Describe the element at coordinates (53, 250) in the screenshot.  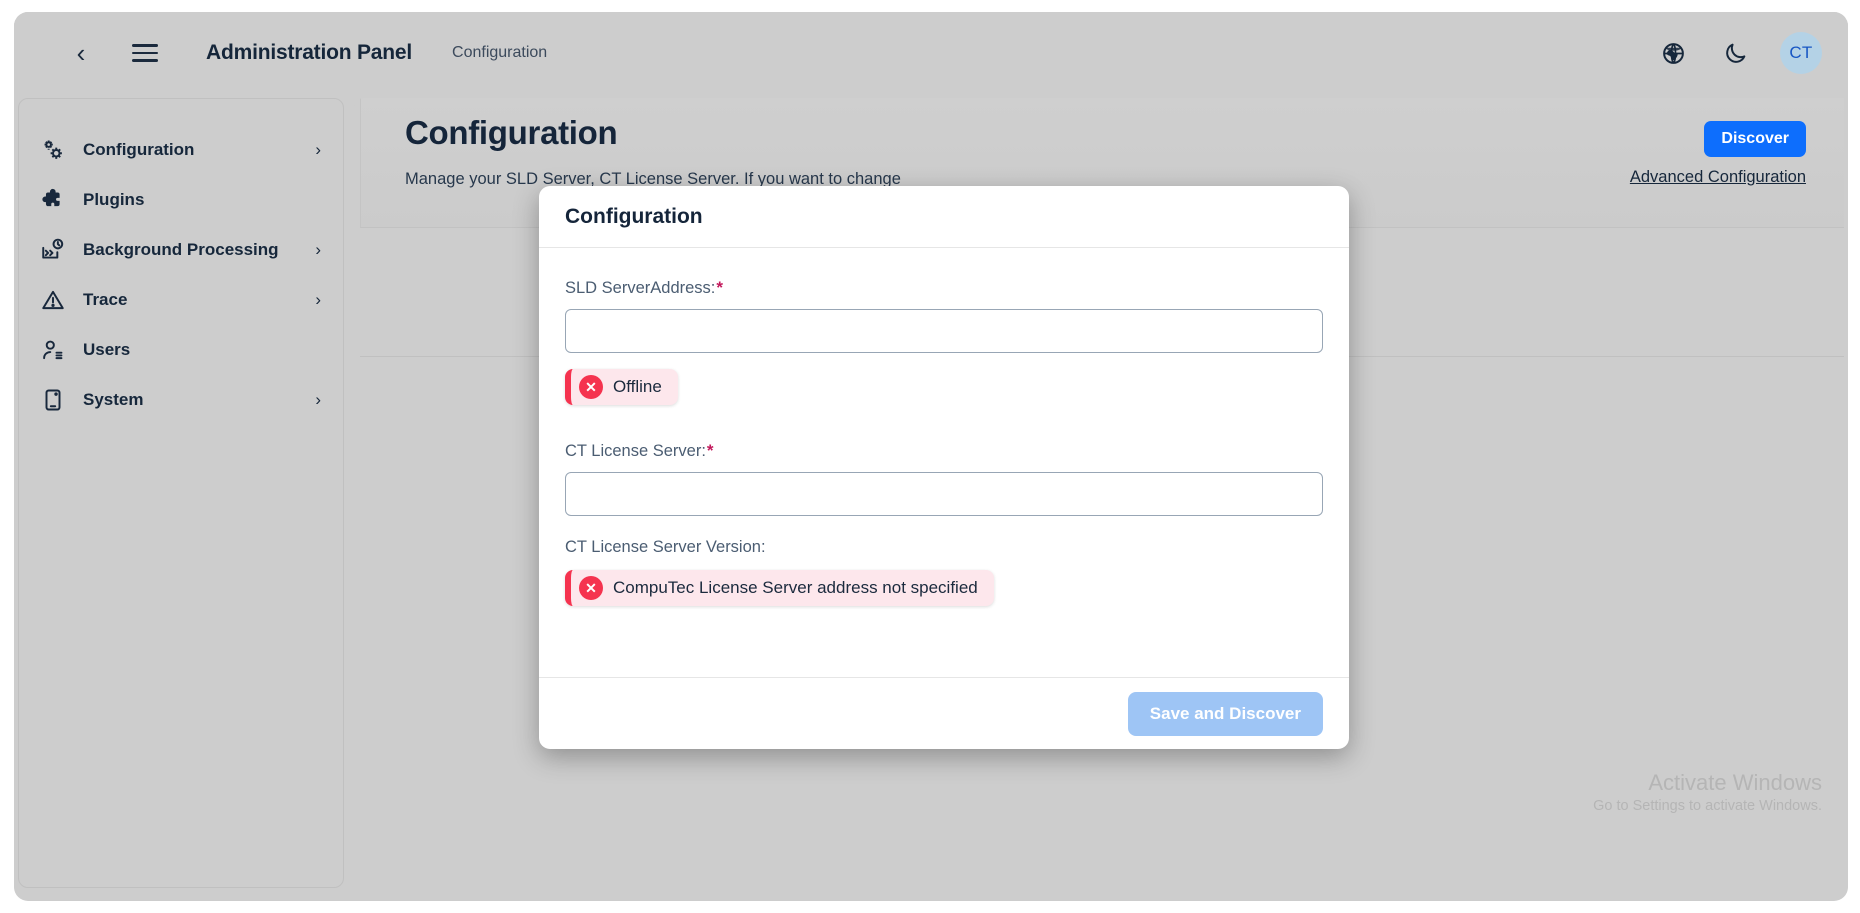
I see `process-clock-icon` at that location.